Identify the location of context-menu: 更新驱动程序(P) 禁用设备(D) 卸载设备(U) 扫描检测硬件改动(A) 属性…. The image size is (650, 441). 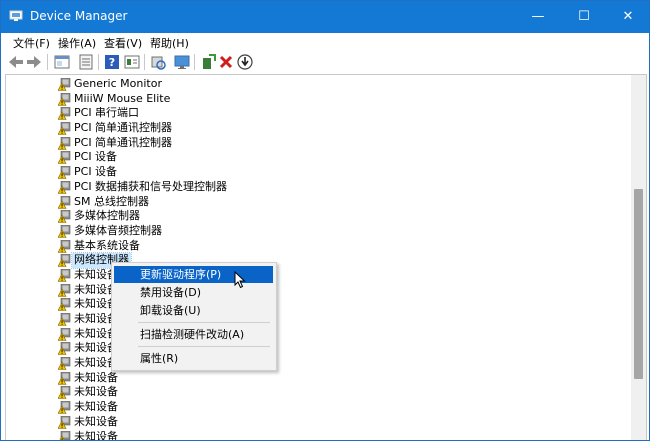
(194, 316).